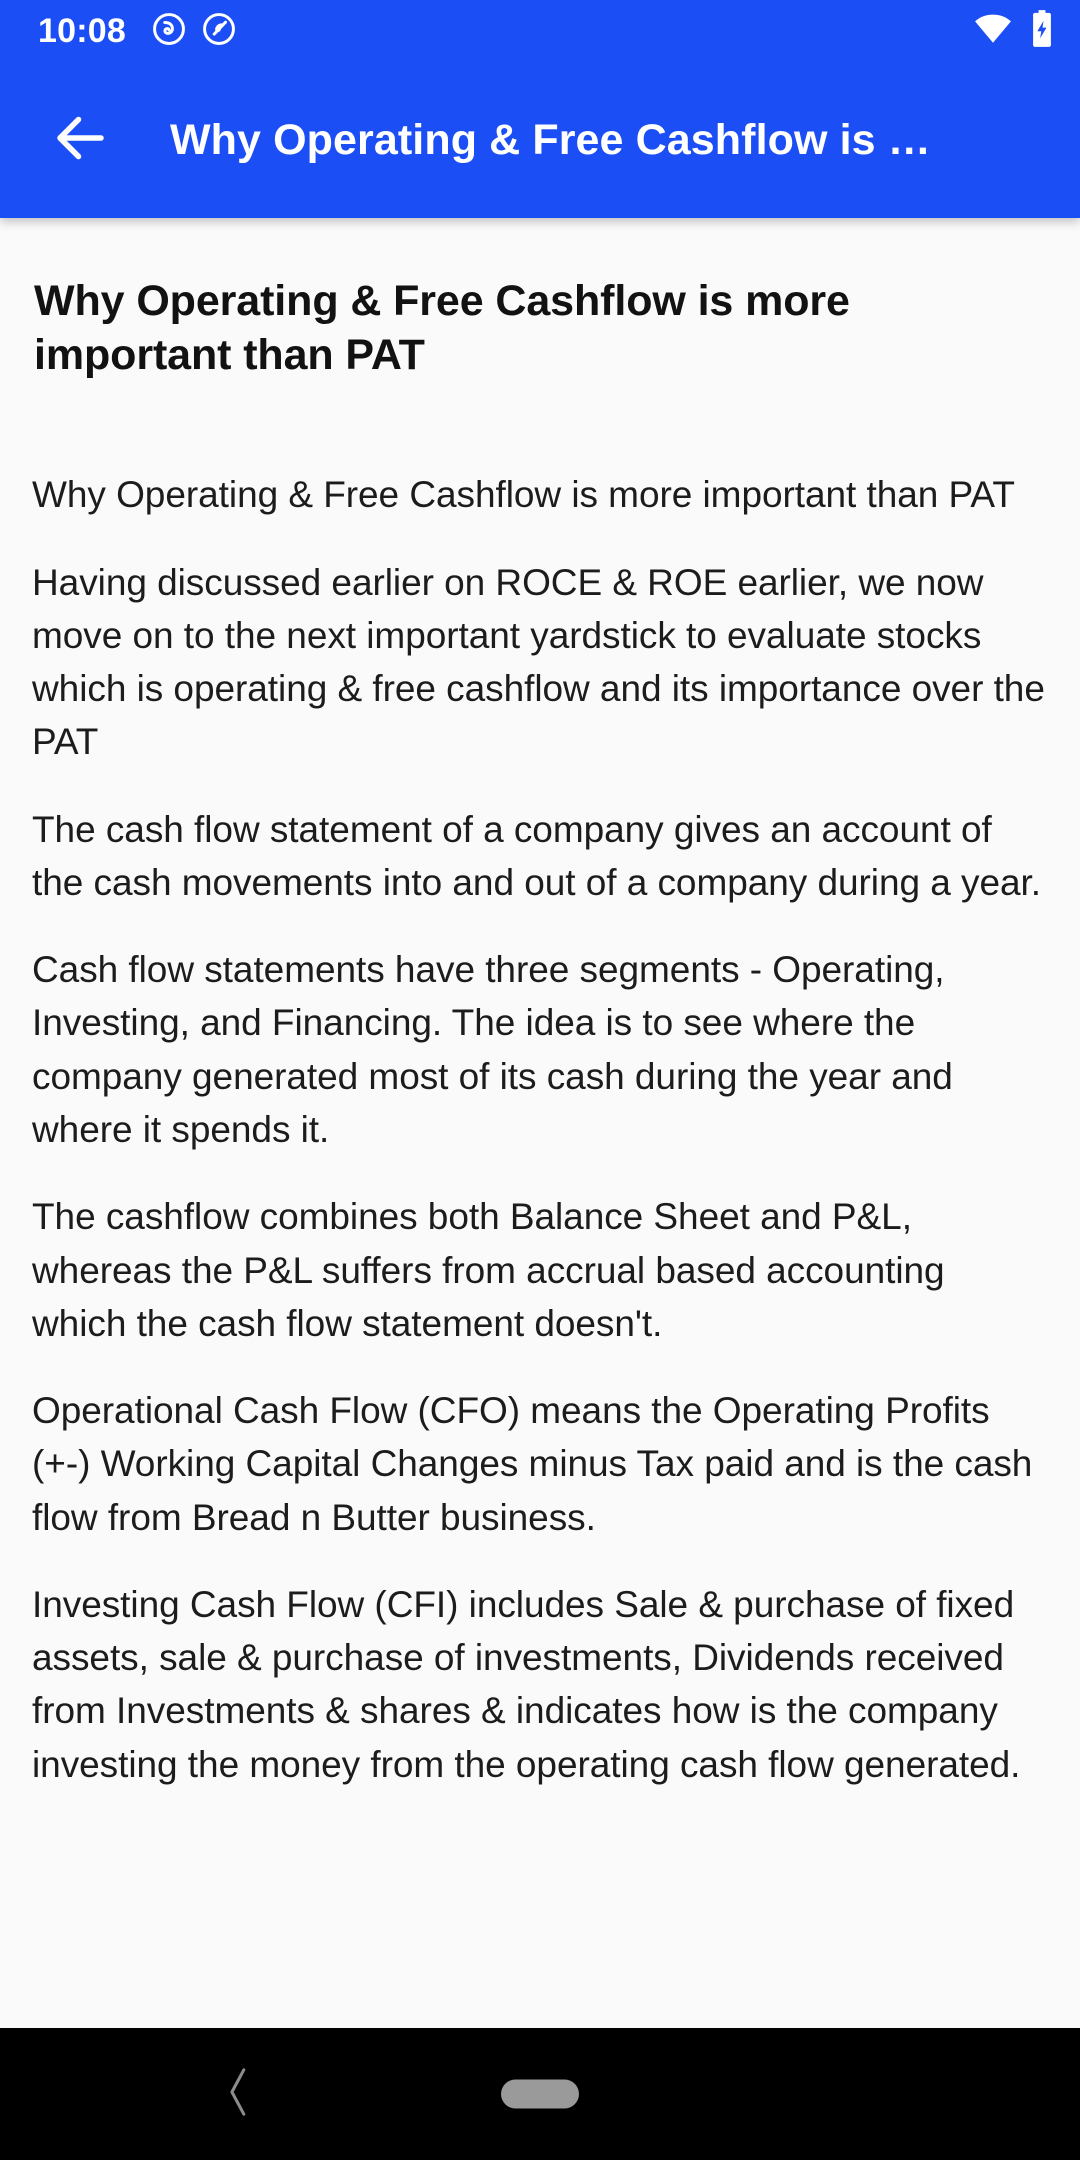  I want to click on system-home-handle, so click(540, 2094).